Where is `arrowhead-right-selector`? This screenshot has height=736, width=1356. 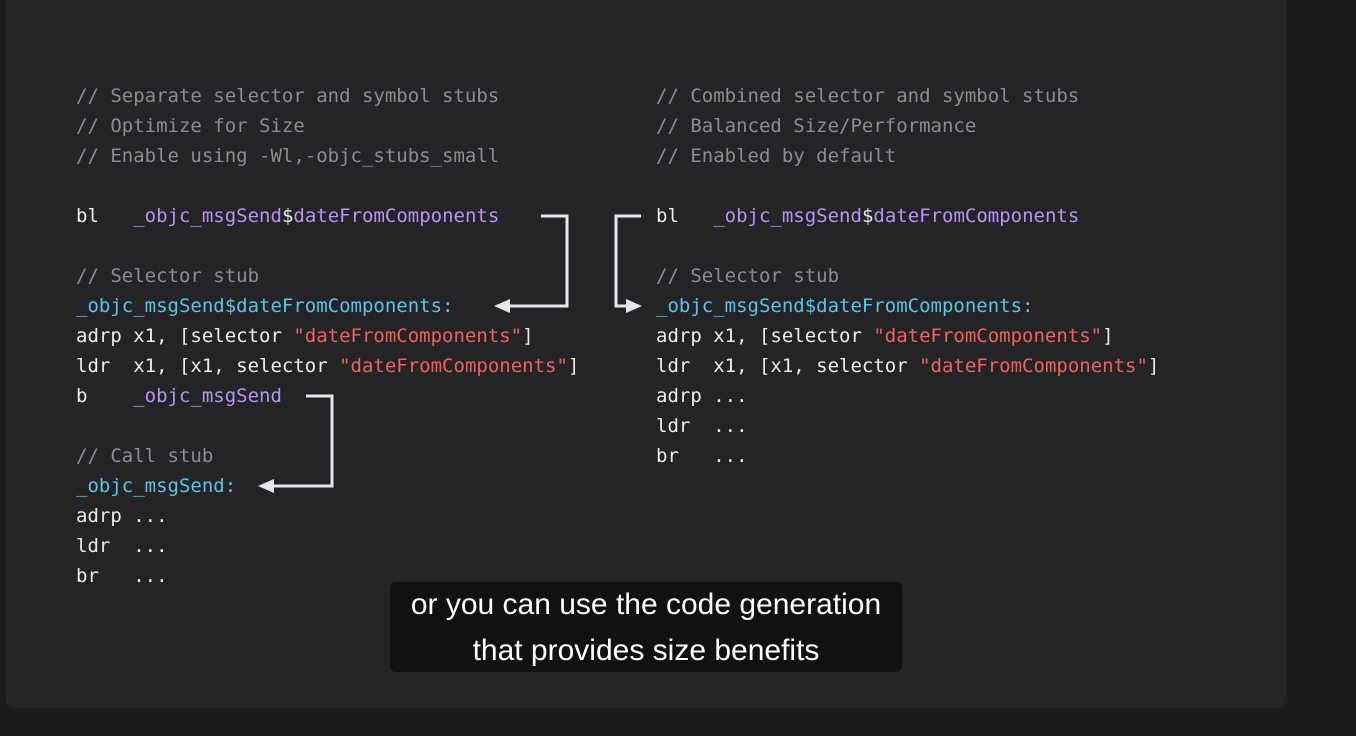
arrowhead-right-selector is located at coordinates (634, 306).